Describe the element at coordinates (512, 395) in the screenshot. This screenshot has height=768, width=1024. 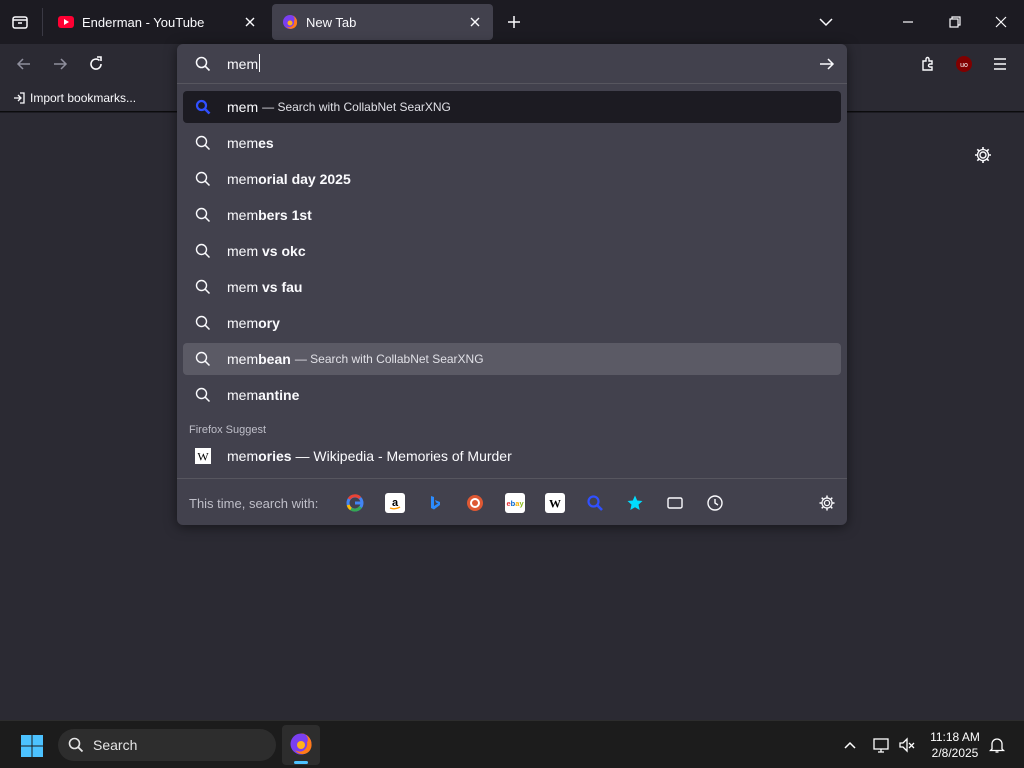
I see `search-suggestion-row: memantine` at that location.